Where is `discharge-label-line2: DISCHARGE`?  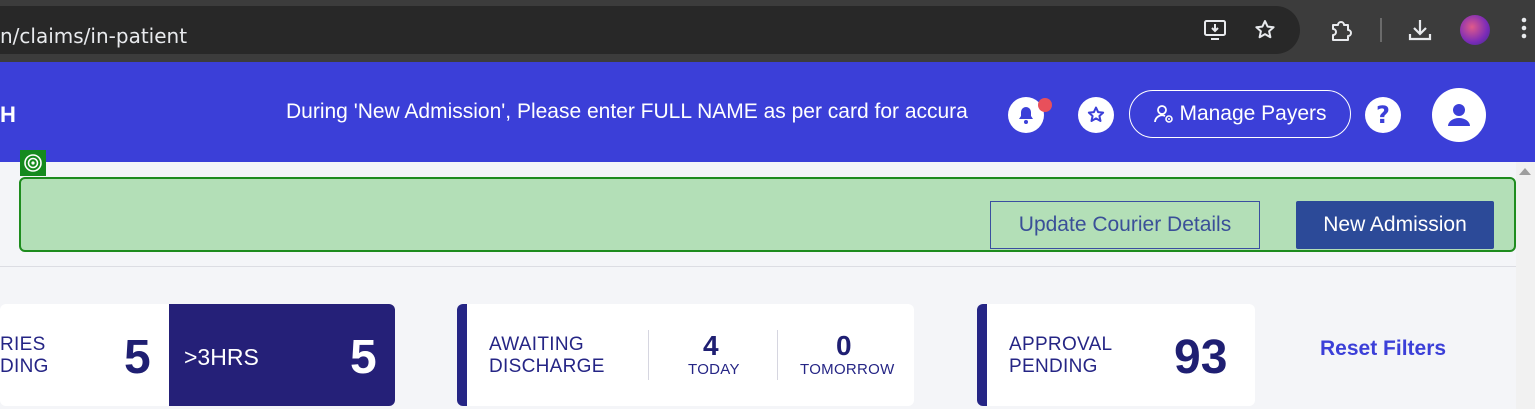
discharge-label-line2: DISCHARGE is located at coordinates (547, 366).